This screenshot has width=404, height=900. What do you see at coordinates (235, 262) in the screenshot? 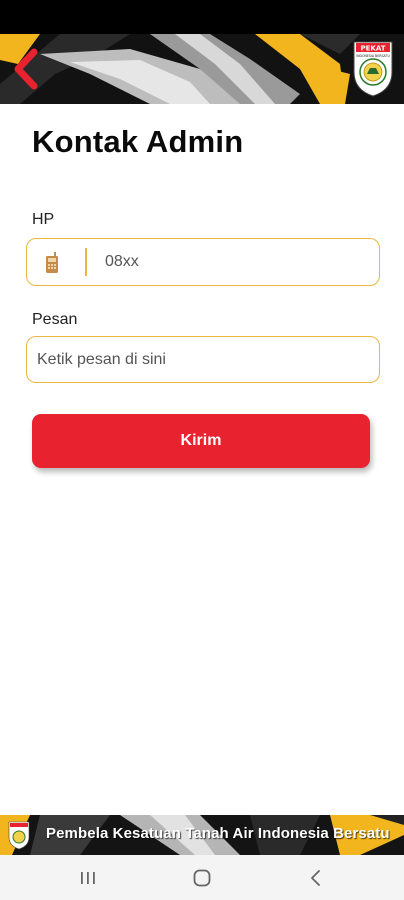
I see `phone-input` at bounding box center [235, 262].